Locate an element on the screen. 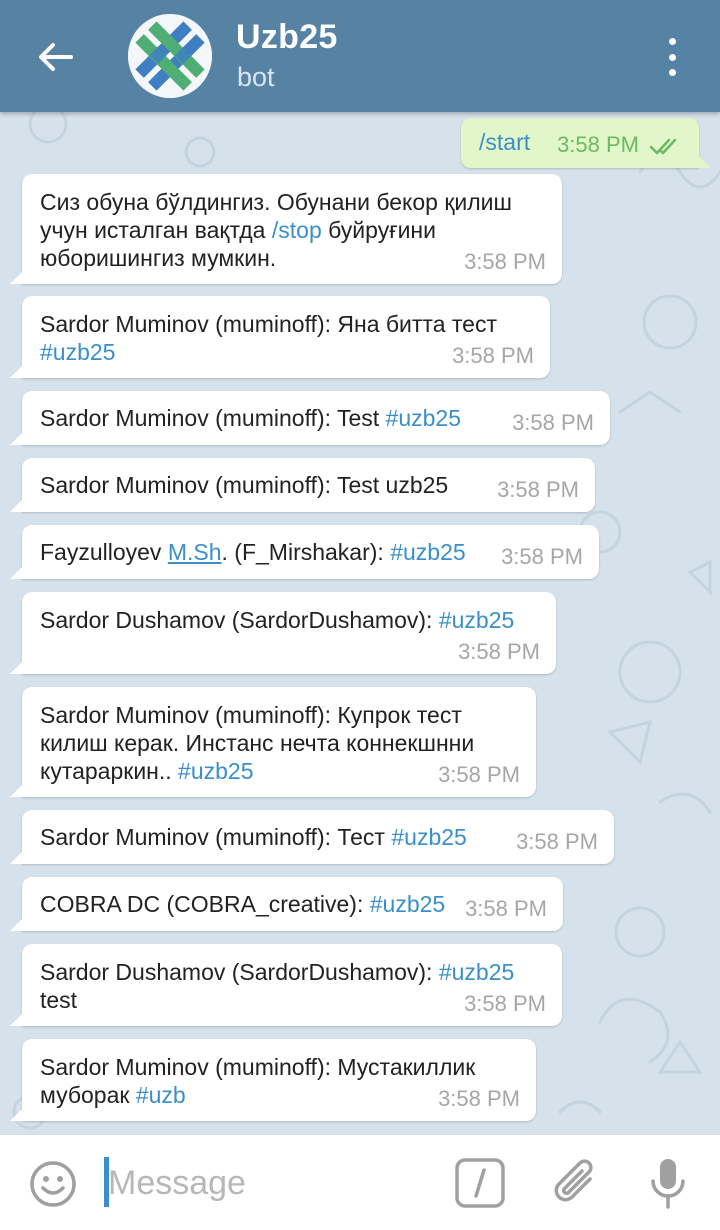  paperclip-icon is located at coordinates (573, 1180).